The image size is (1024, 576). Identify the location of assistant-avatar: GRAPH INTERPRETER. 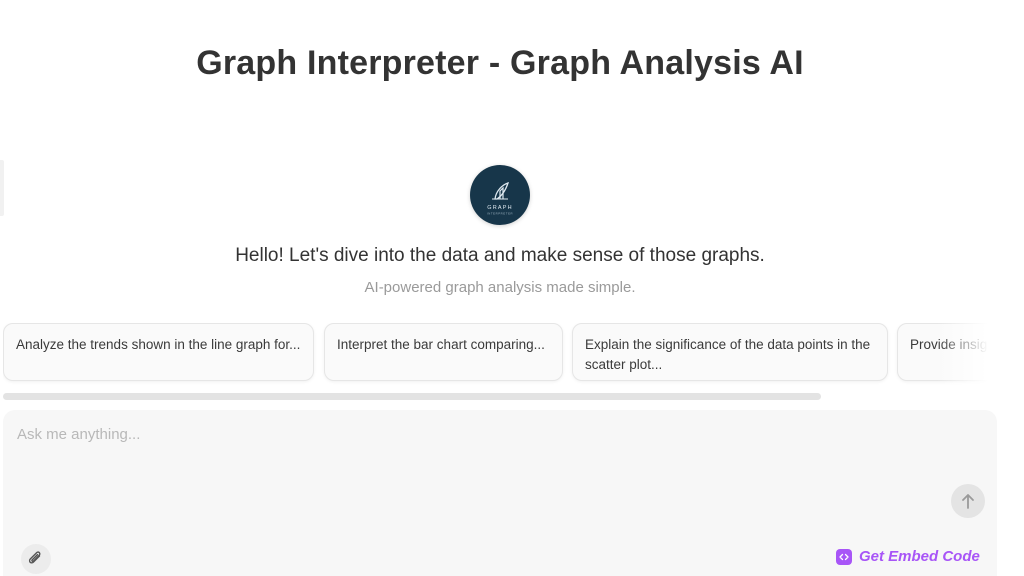
(500, 195).